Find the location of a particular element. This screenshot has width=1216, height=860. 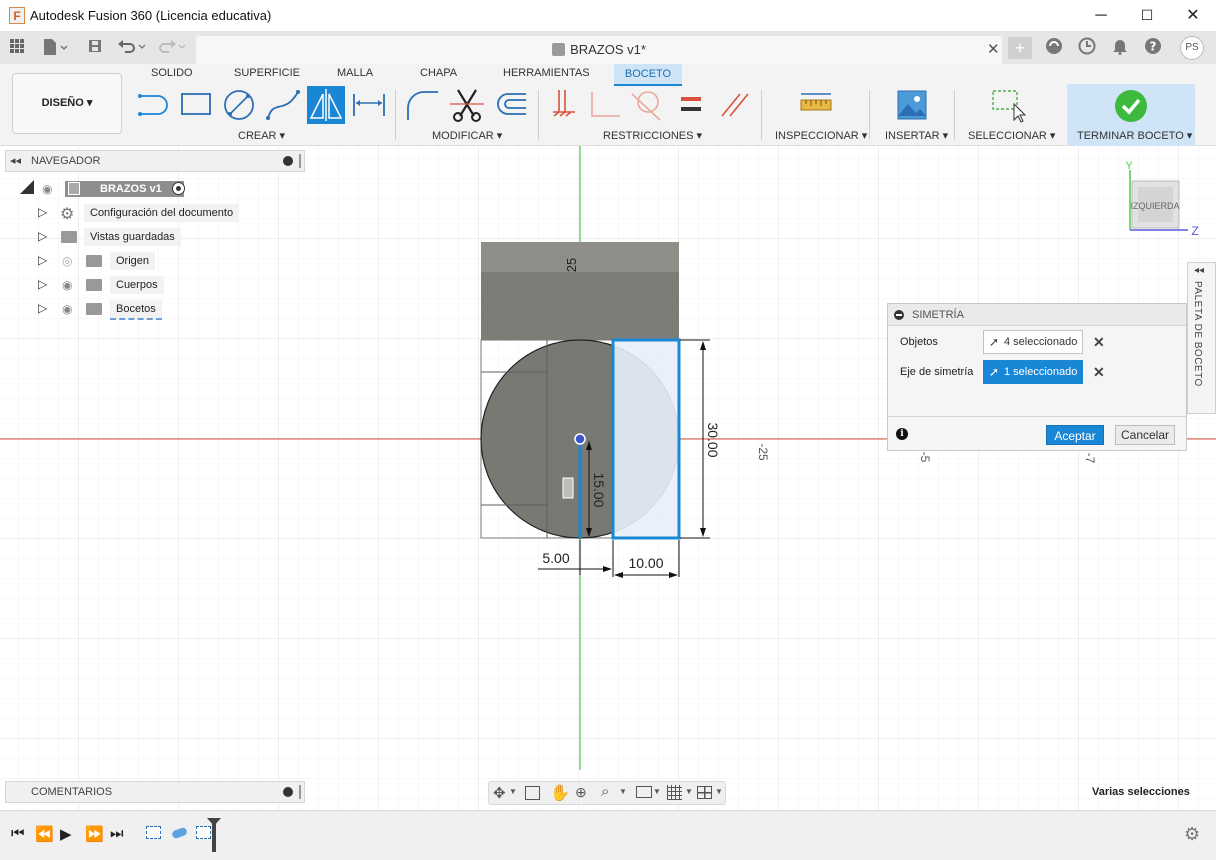

tree-item-sketches: ▷ ◉ Bocetos is located at coordinates (148, 310).